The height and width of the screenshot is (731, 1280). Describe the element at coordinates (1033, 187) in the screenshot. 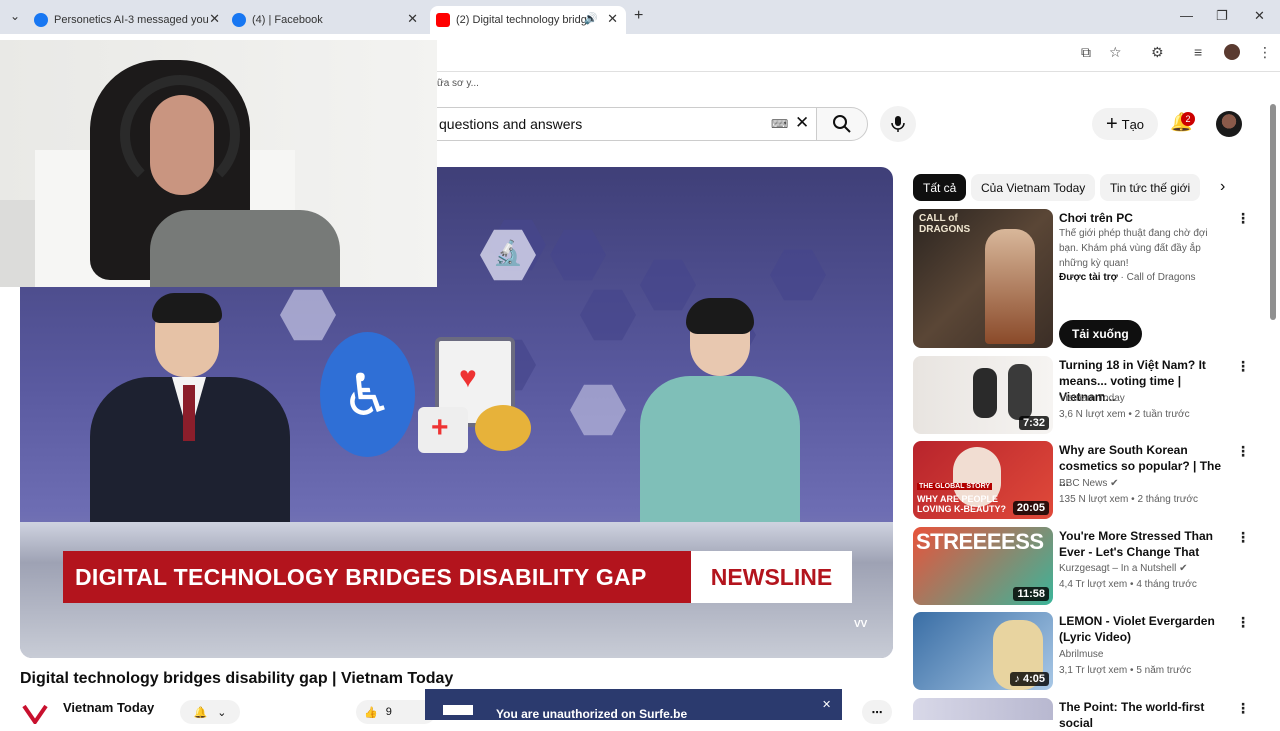

I see `chip-vietnam-today: Của Vietnam Today` at that location.